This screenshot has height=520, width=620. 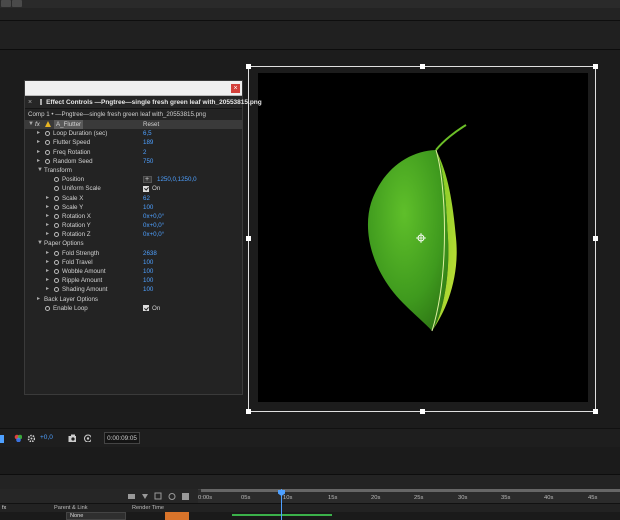 I want to click on transform-handle-br, so click(x=595, y=411).